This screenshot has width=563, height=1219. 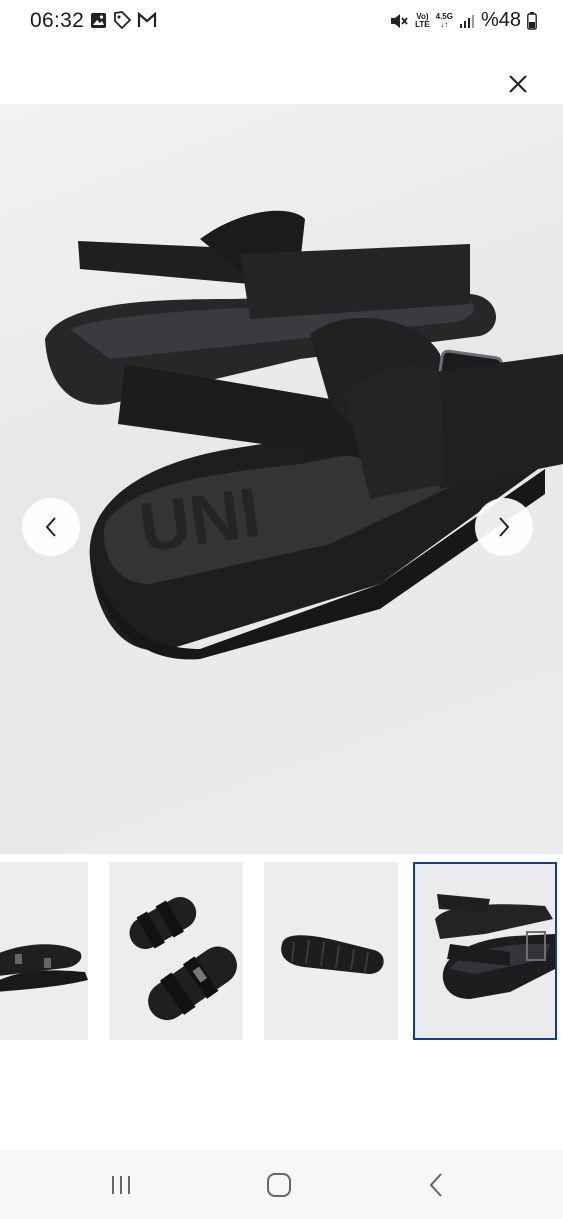 What do you see at coordinates (183, 959) in the screenshot?
I see `sandal-pair-top-image` at bounding box center [183, 959].